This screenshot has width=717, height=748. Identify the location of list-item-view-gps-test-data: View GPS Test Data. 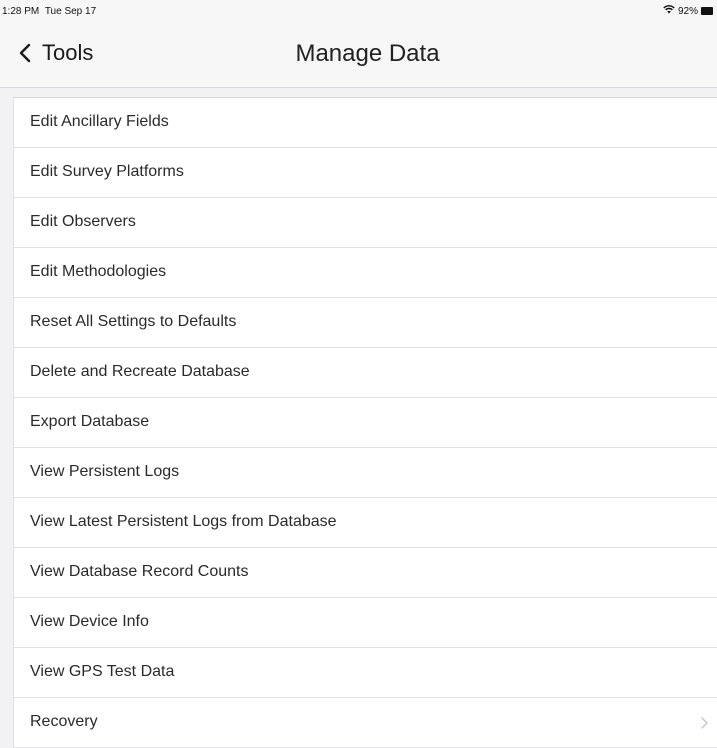
(365, 673).